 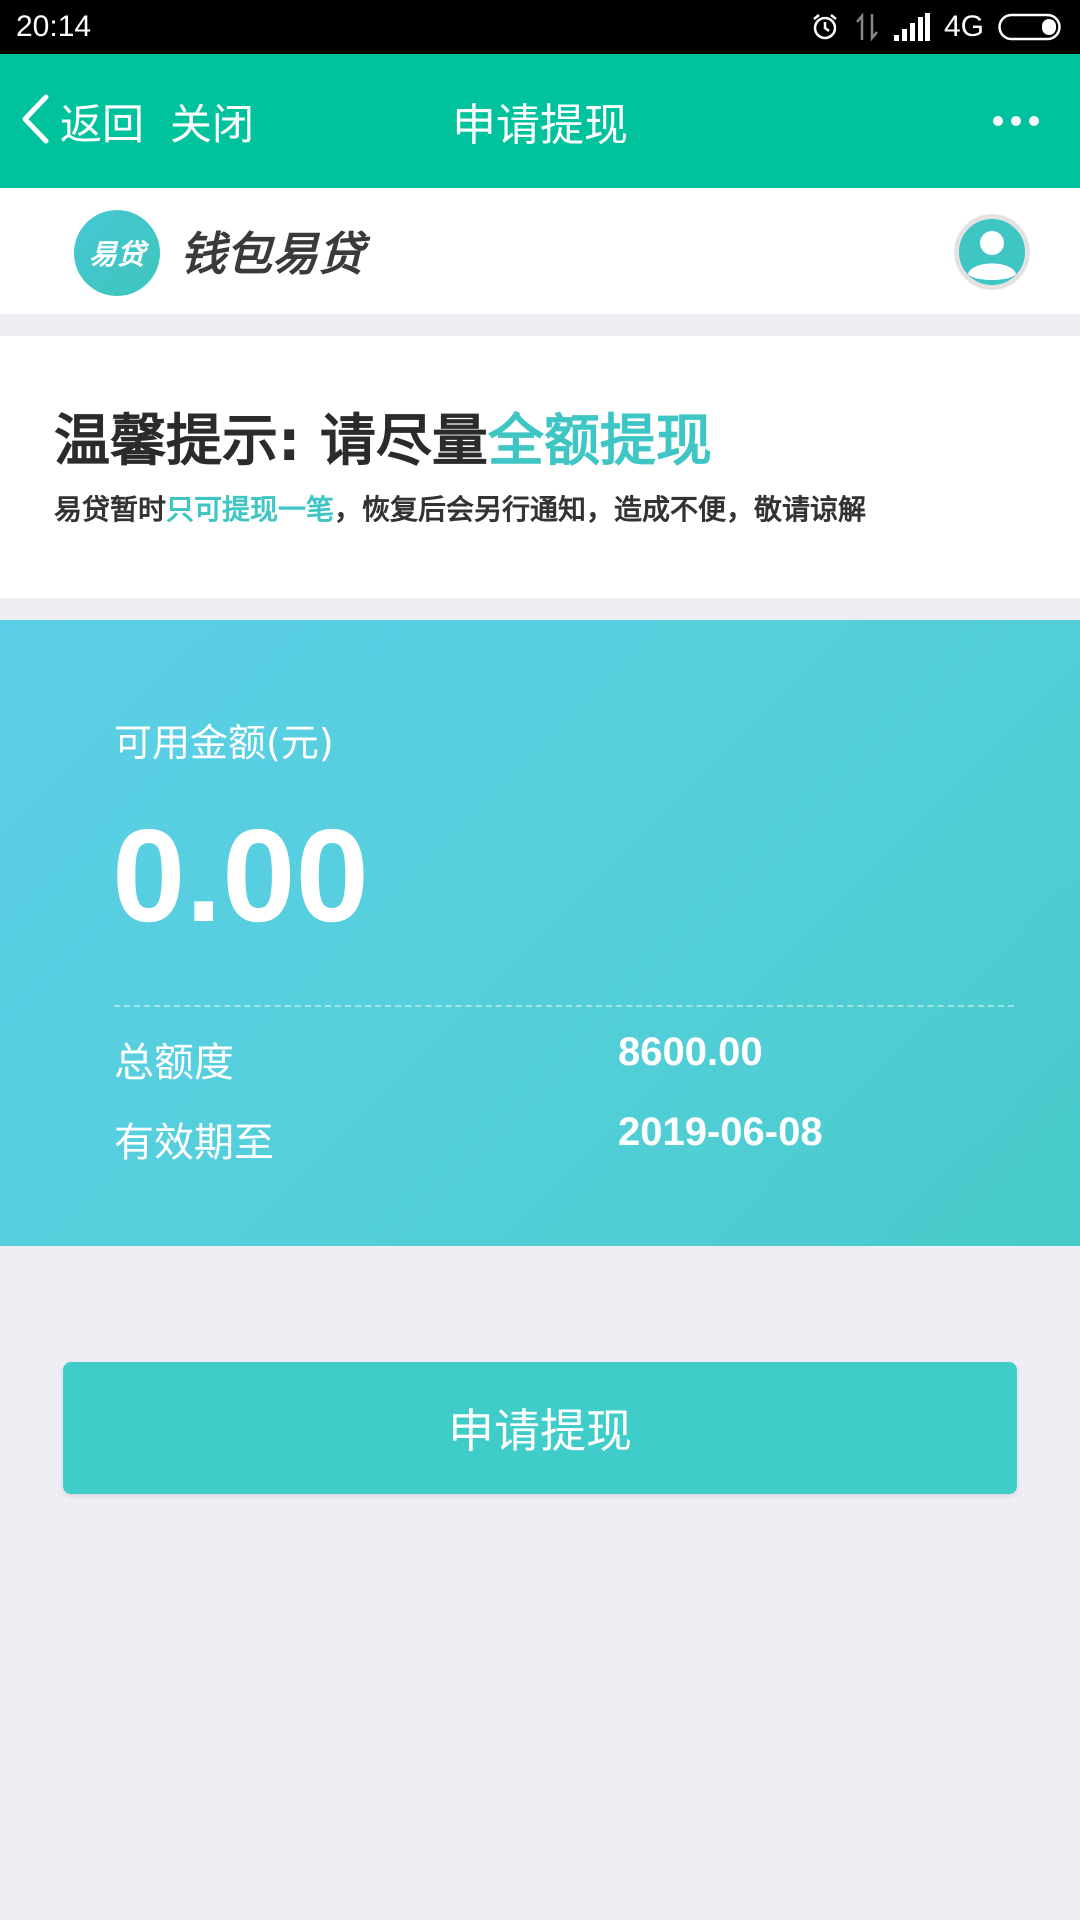 I want to click on balance-divider, so click(x=564, y=1006).